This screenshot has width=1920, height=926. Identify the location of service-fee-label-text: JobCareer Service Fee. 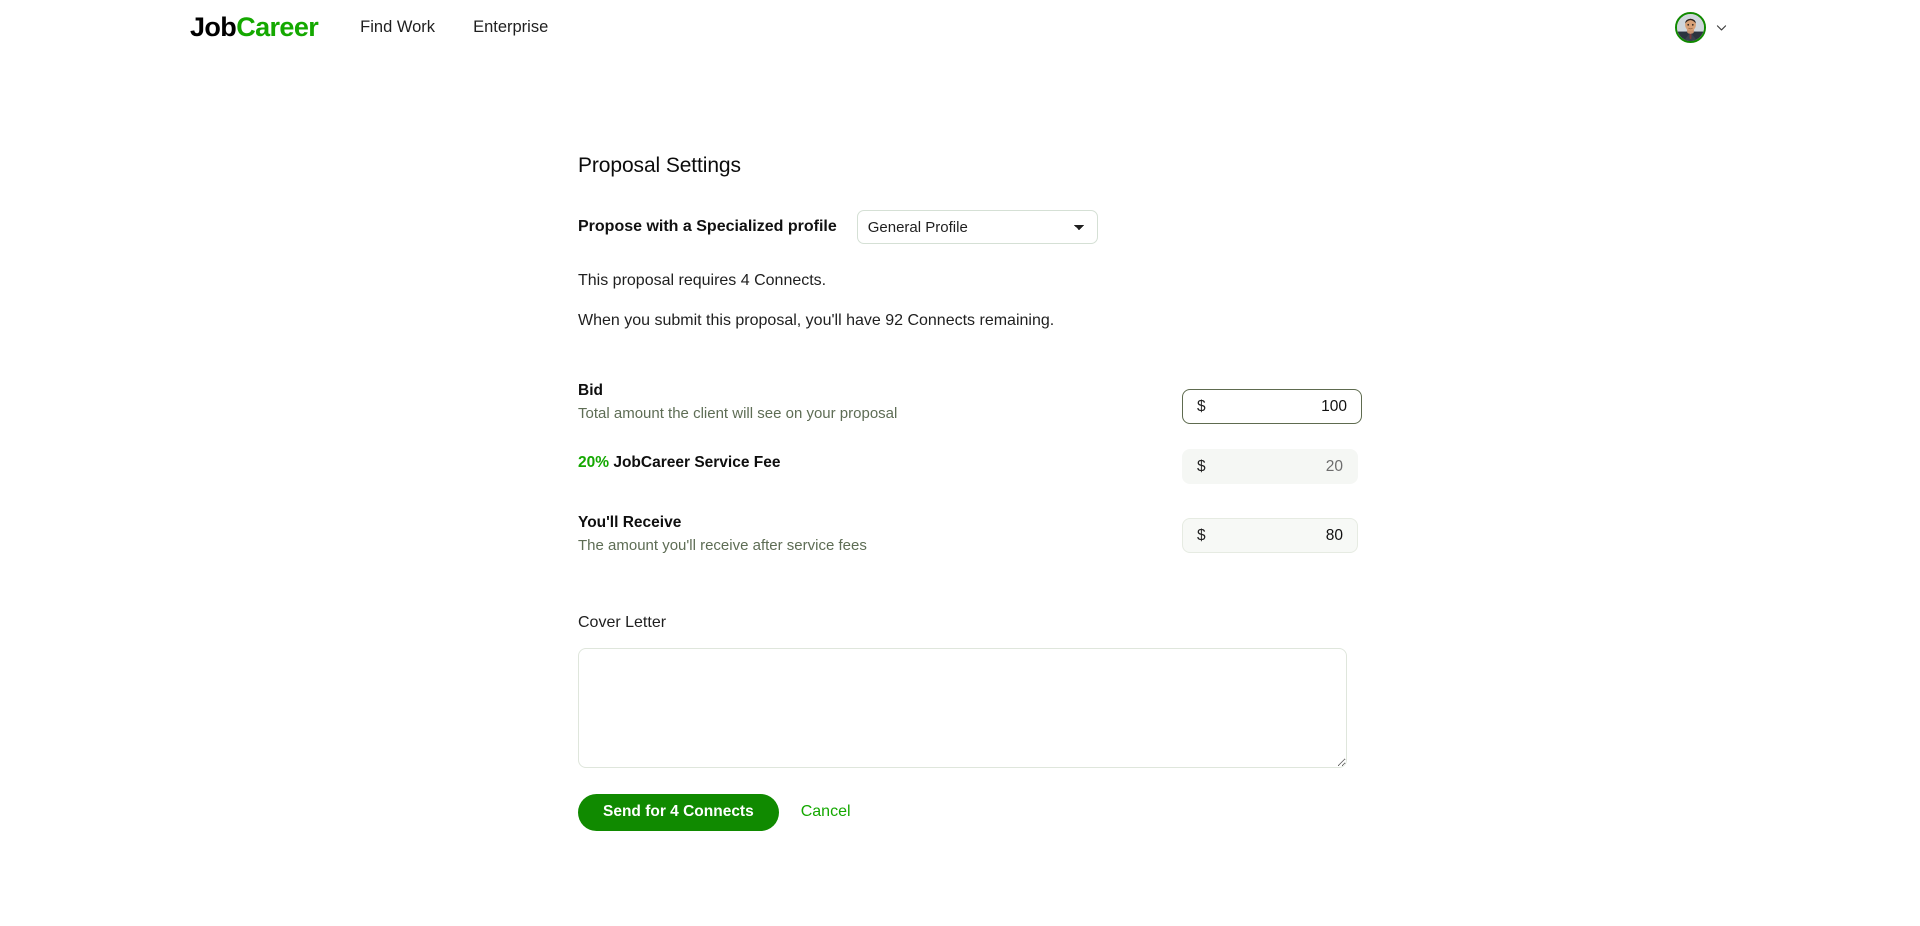
(695, 463).